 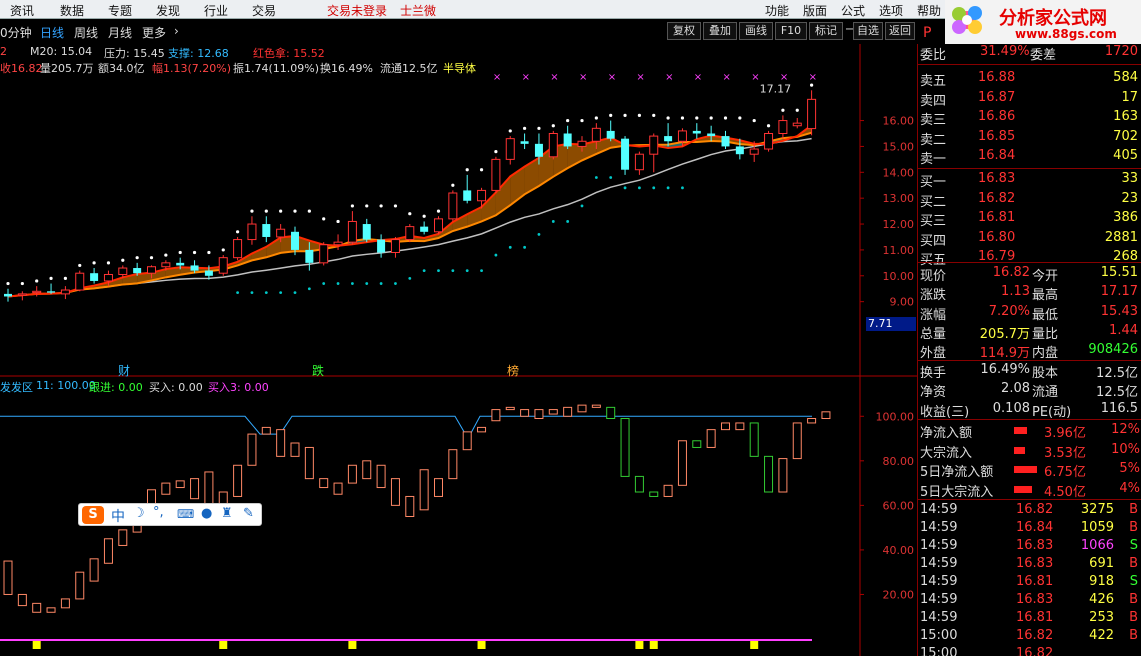 I want to click on half-width-icon: ☽, so click(x=139, y=513).